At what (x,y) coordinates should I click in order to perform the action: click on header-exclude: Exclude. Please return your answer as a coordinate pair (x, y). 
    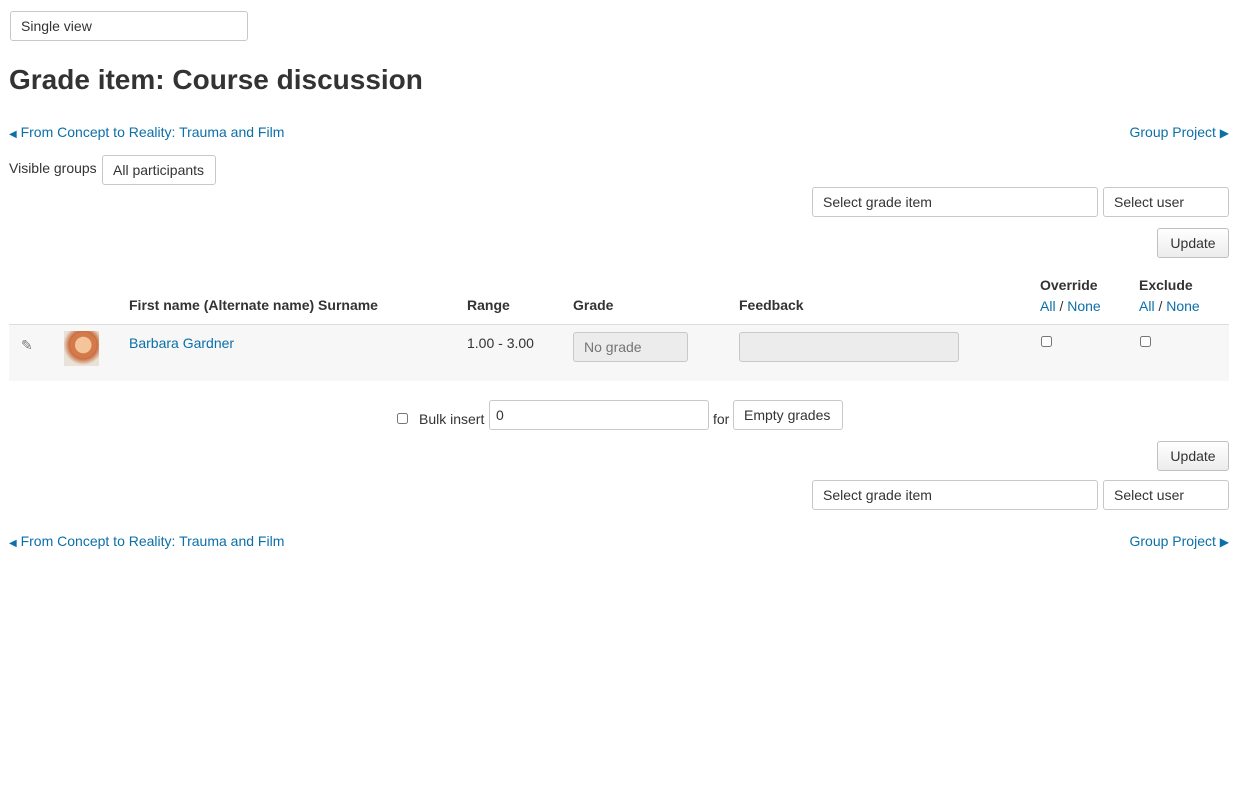
    Looking at the image, I should click on (1166, 285).